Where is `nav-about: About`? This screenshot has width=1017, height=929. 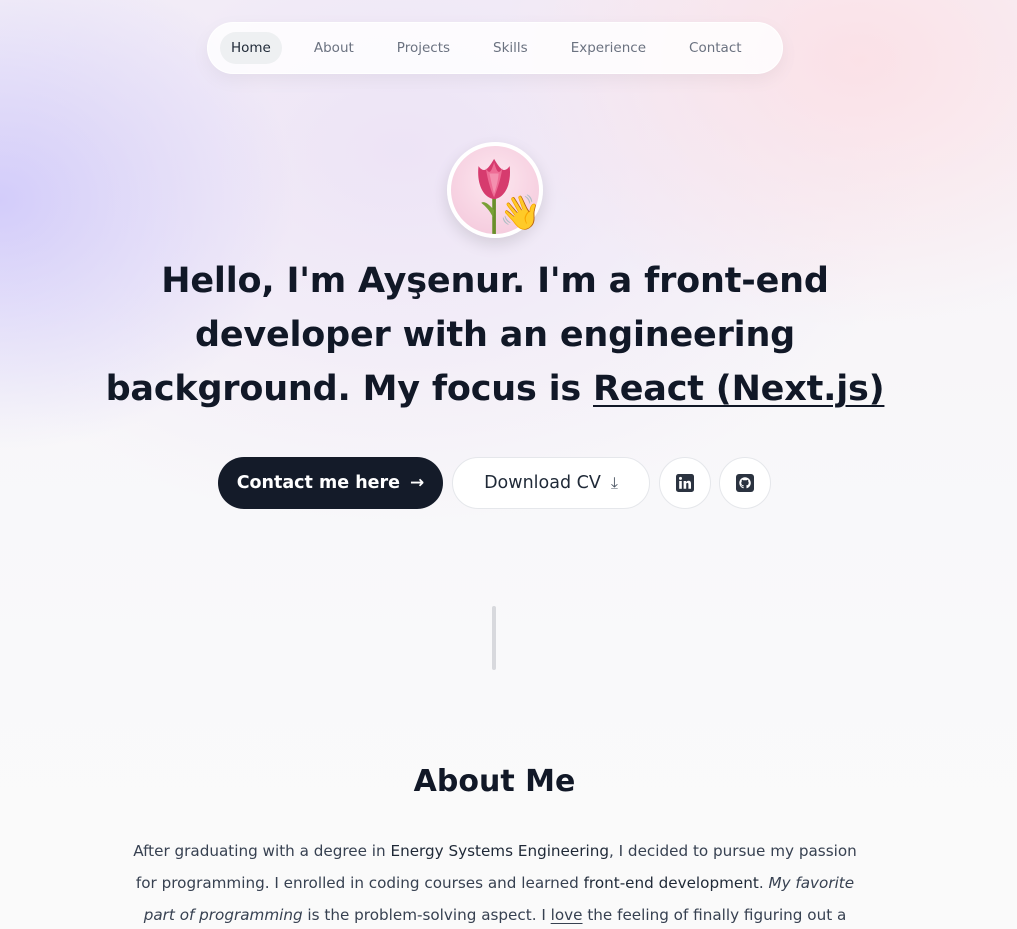 nav-about: About is located at coordinates (334, 48).